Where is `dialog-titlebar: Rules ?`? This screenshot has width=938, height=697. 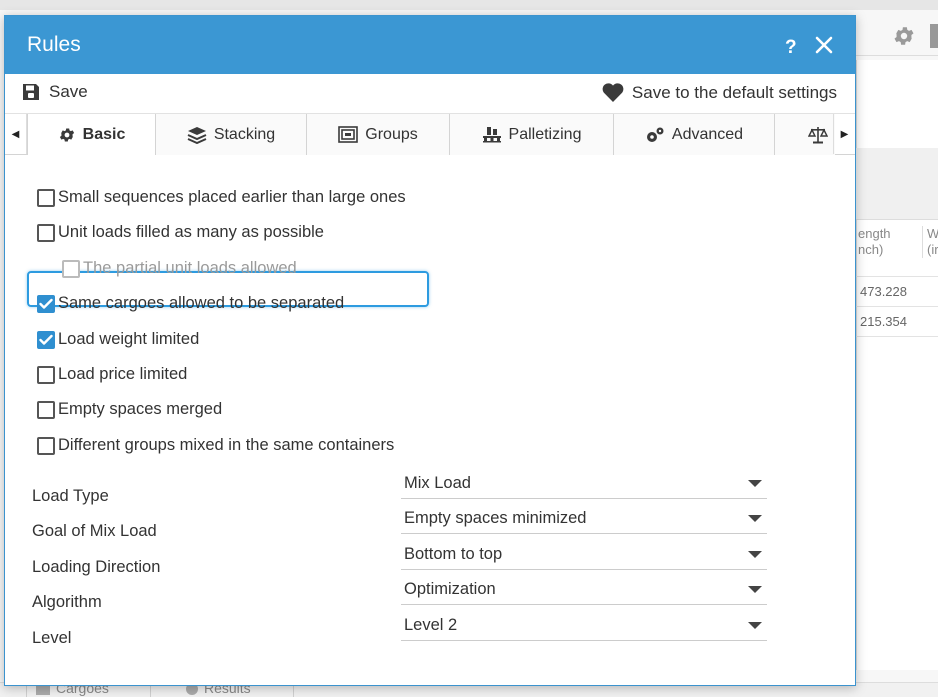
dialog-titlebar: Rules ? is located at coordinates (430, 45).